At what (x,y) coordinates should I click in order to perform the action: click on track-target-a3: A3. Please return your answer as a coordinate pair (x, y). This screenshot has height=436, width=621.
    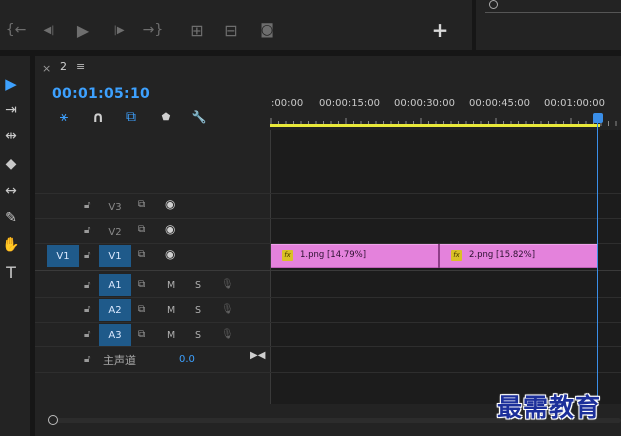
    Looking at the image, I should click on (115, 335).